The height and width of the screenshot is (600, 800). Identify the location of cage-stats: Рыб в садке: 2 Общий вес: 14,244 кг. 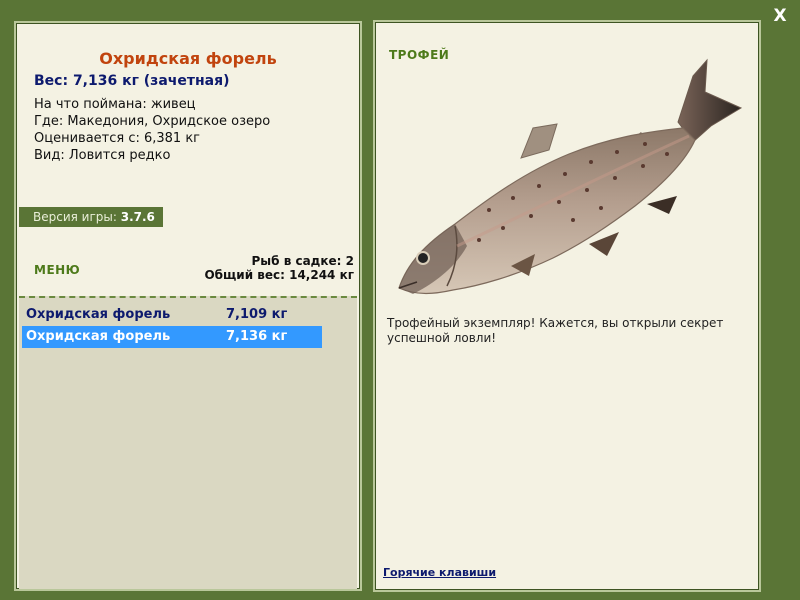
(279, 268).